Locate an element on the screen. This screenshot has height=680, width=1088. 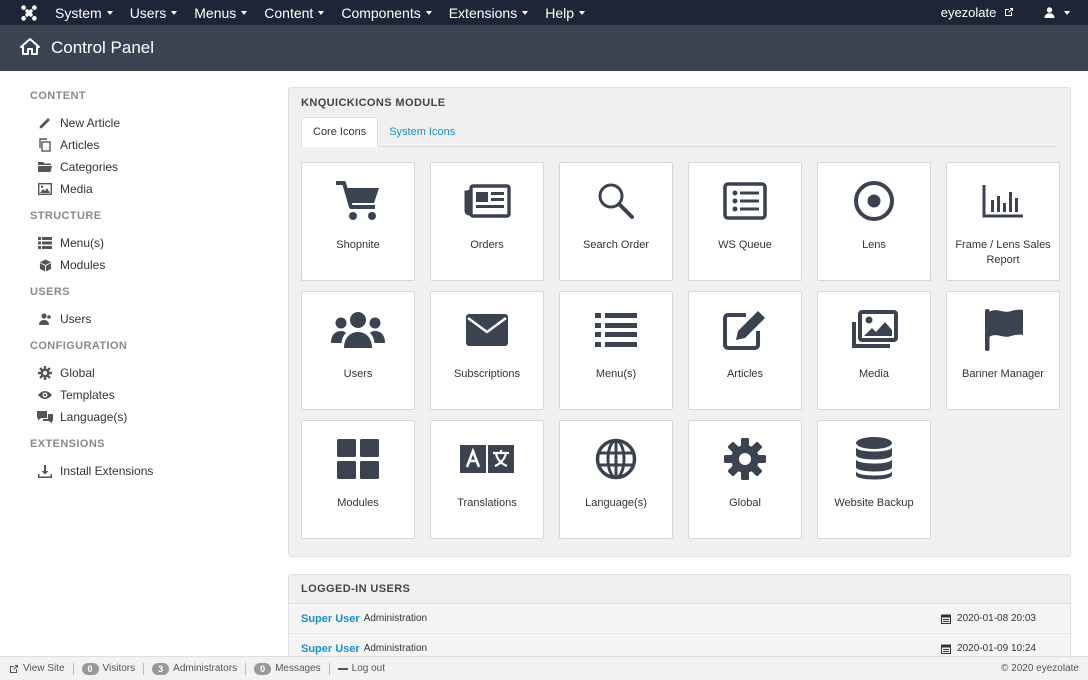
sidebar-item-new-article: New Article is located at coordinates (153, 123).